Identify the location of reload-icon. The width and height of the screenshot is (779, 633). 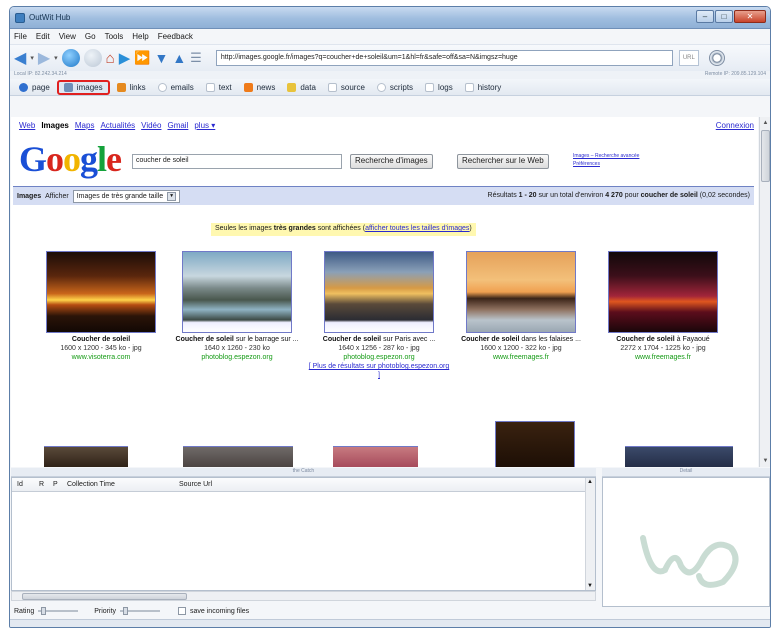
(70, 58).